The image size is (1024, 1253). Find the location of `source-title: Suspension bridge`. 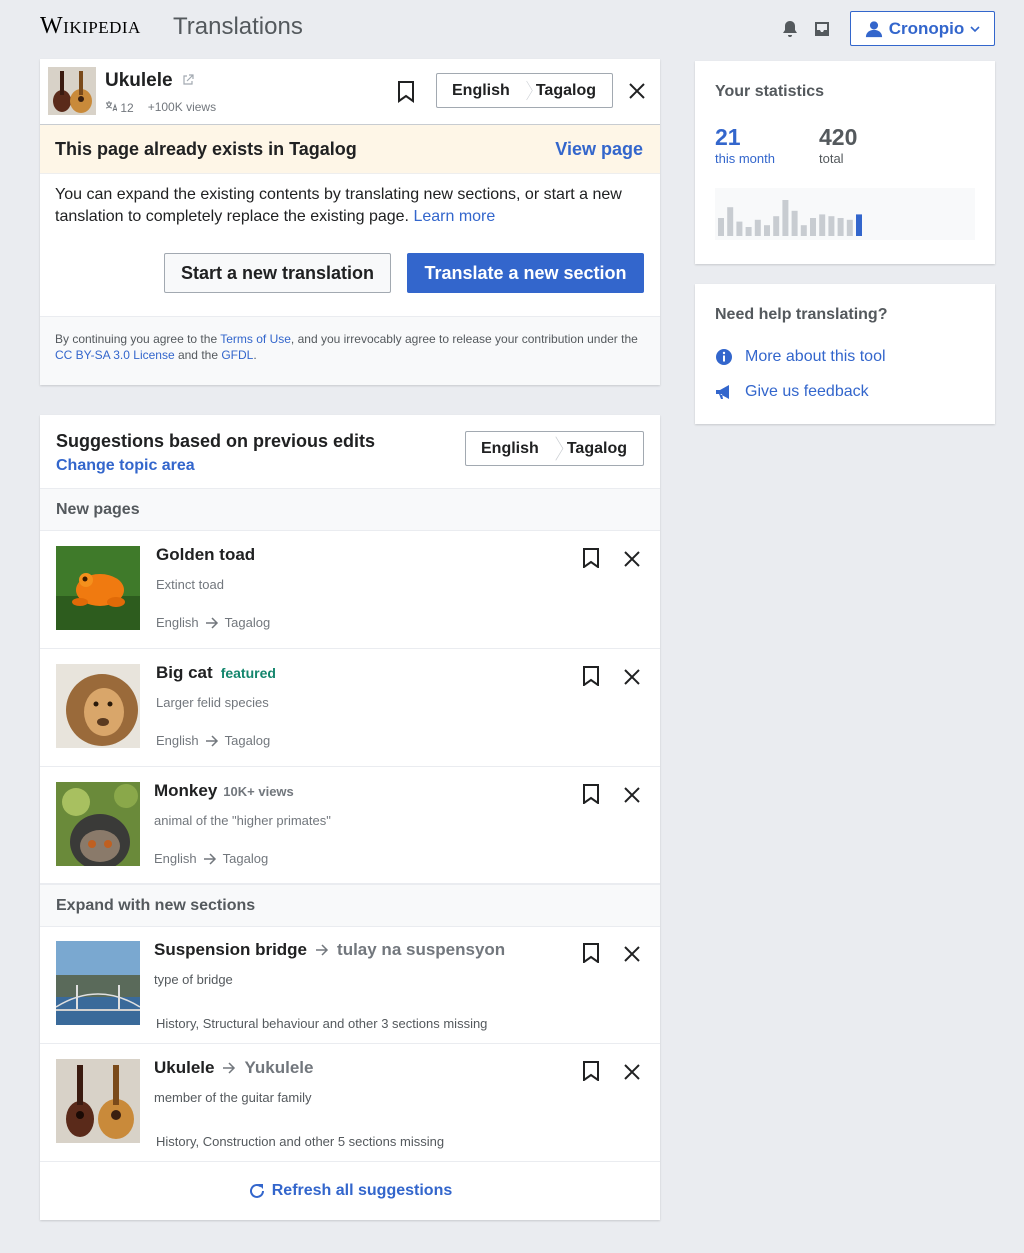

source-title: Suspension bridge is located at coordinates (230, 950).